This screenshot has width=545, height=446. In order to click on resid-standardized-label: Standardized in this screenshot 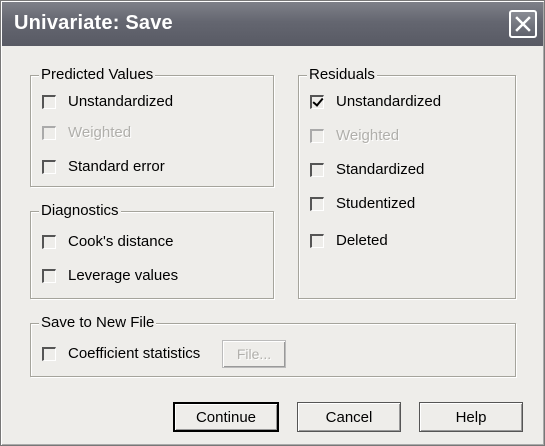, I will do `click(380, 169)`.